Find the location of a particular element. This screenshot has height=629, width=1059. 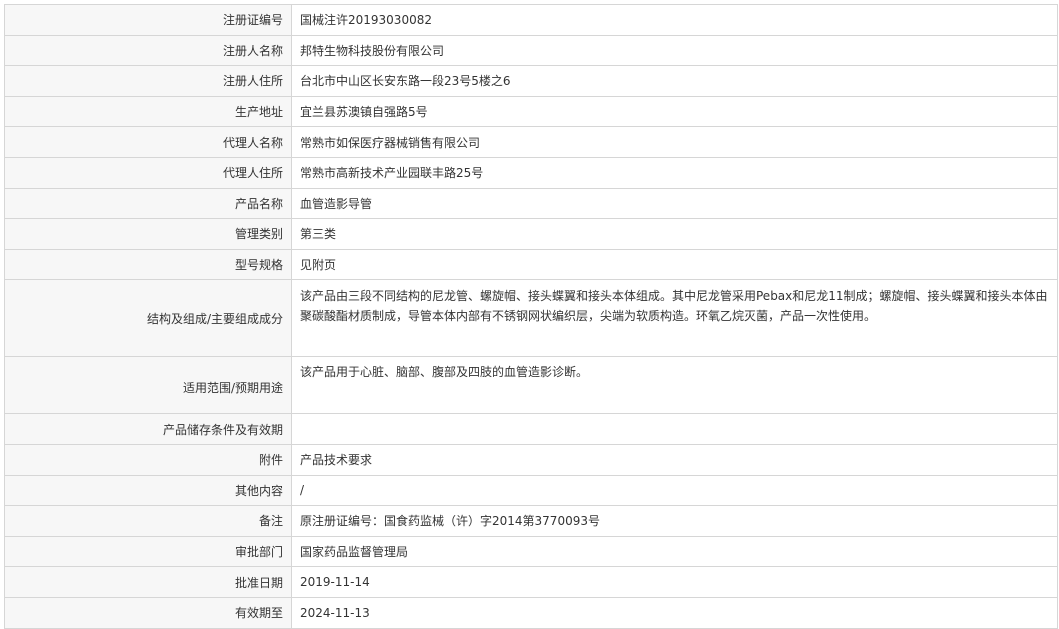

field-value: 国家药品监督管理局 is located at coordinates (674, 551).